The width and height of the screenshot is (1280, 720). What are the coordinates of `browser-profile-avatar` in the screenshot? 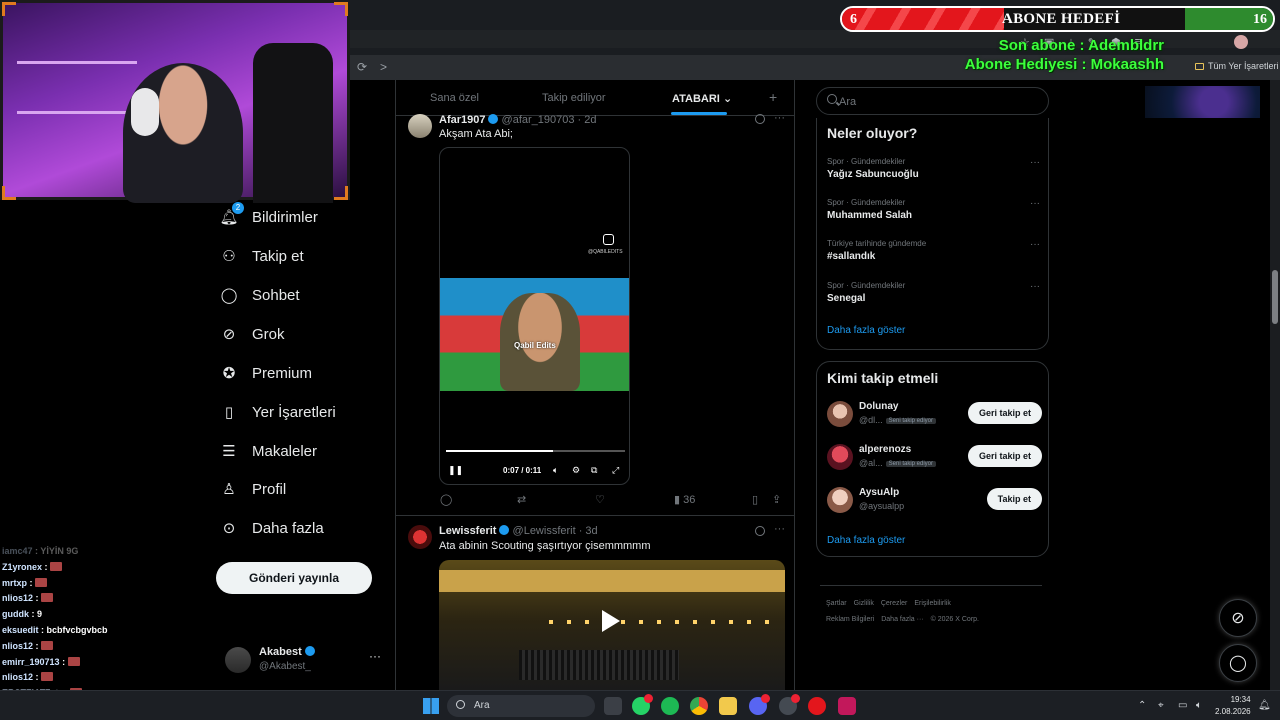 It's located at (1241, 42).